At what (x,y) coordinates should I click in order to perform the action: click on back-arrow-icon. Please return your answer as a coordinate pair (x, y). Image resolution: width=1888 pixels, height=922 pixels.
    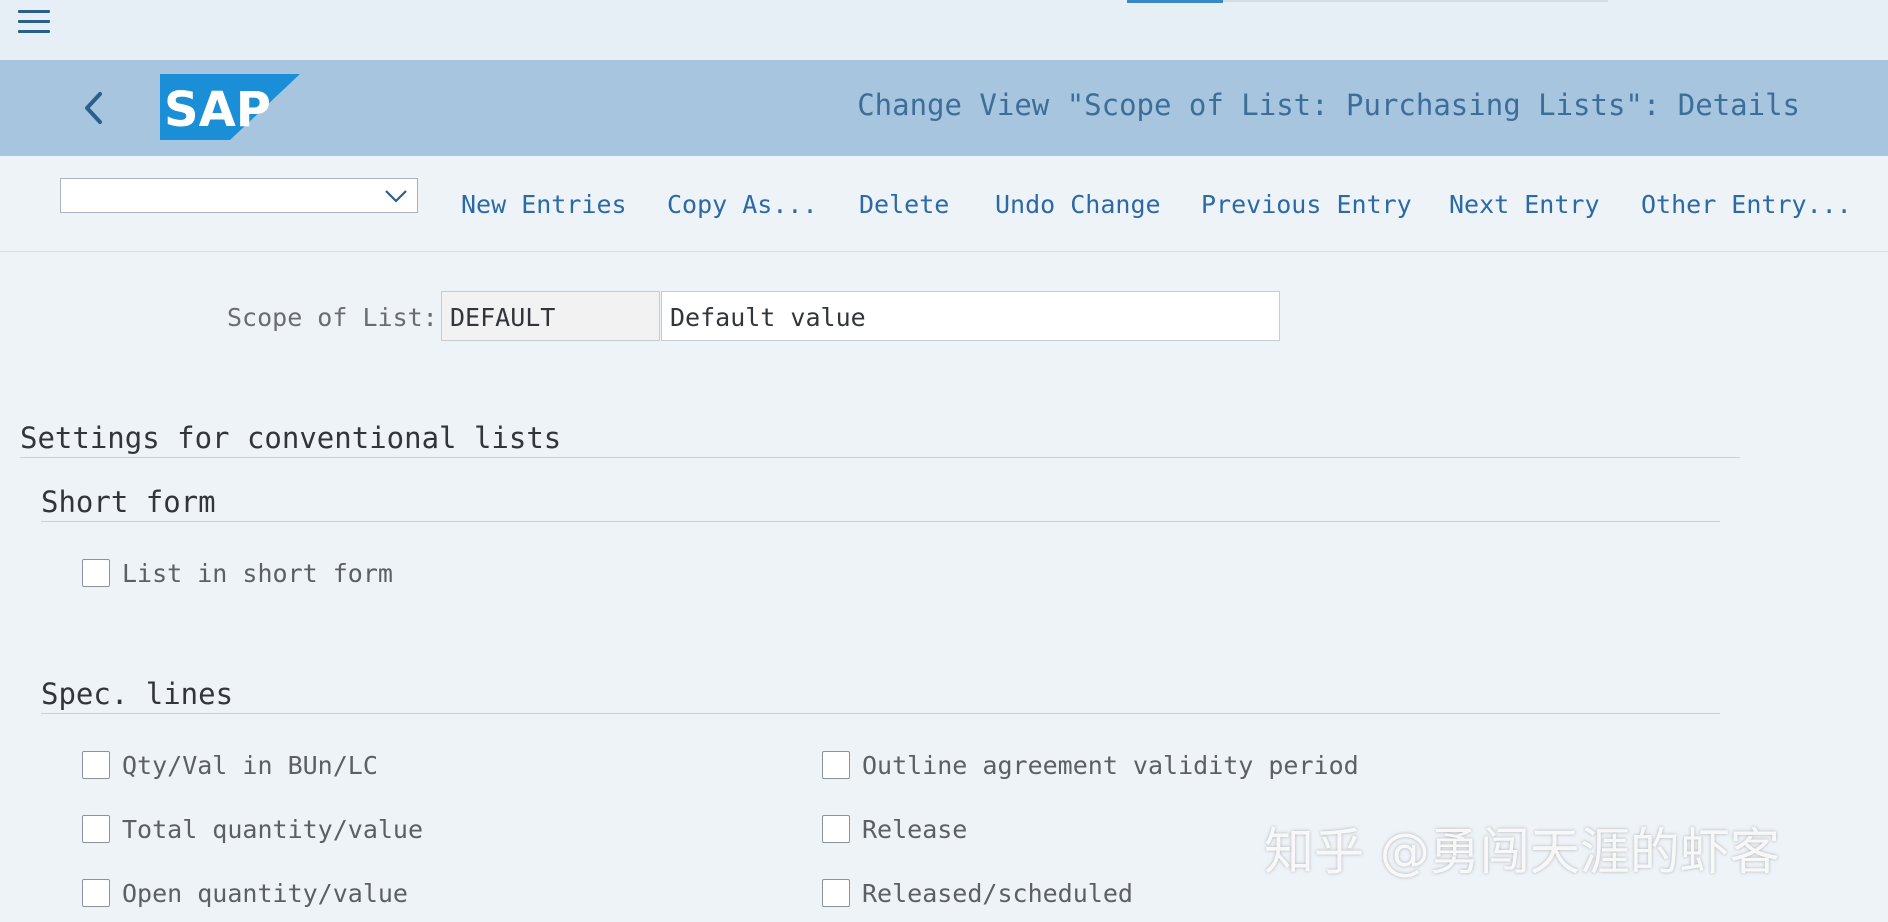
    Looking at the image, I should click on (94, 108).